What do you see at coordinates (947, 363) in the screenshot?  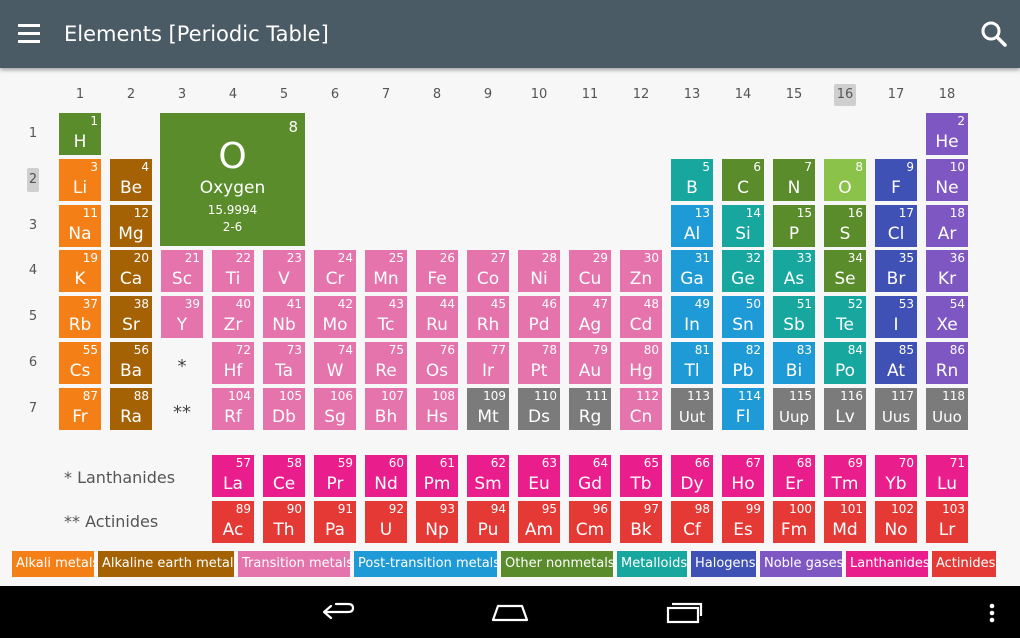 I see `element-cell-rn: 86 Rn` at bounding box center [947, 363].